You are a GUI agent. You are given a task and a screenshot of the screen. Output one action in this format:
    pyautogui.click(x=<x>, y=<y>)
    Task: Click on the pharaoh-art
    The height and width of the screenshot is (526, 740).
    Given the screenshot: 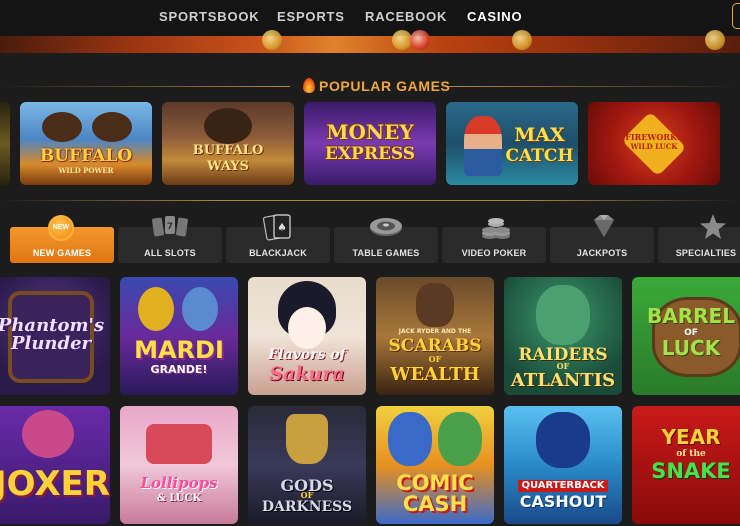 What is the action you would take?
    pyautogui.click(x=307, y=439)
    